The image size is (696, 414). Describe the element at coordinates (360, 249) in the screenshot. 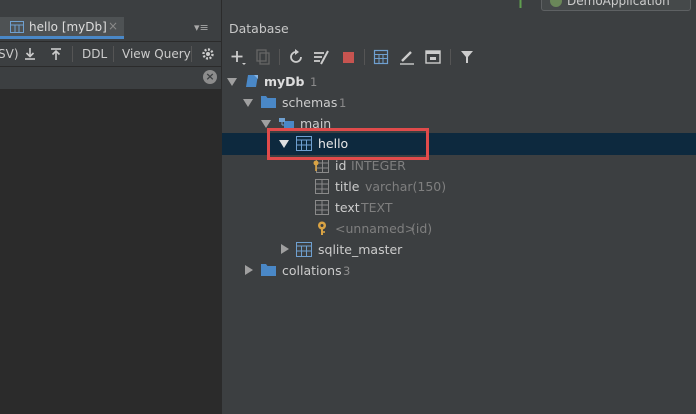

I see `node-label: sqlite_master` at that location.